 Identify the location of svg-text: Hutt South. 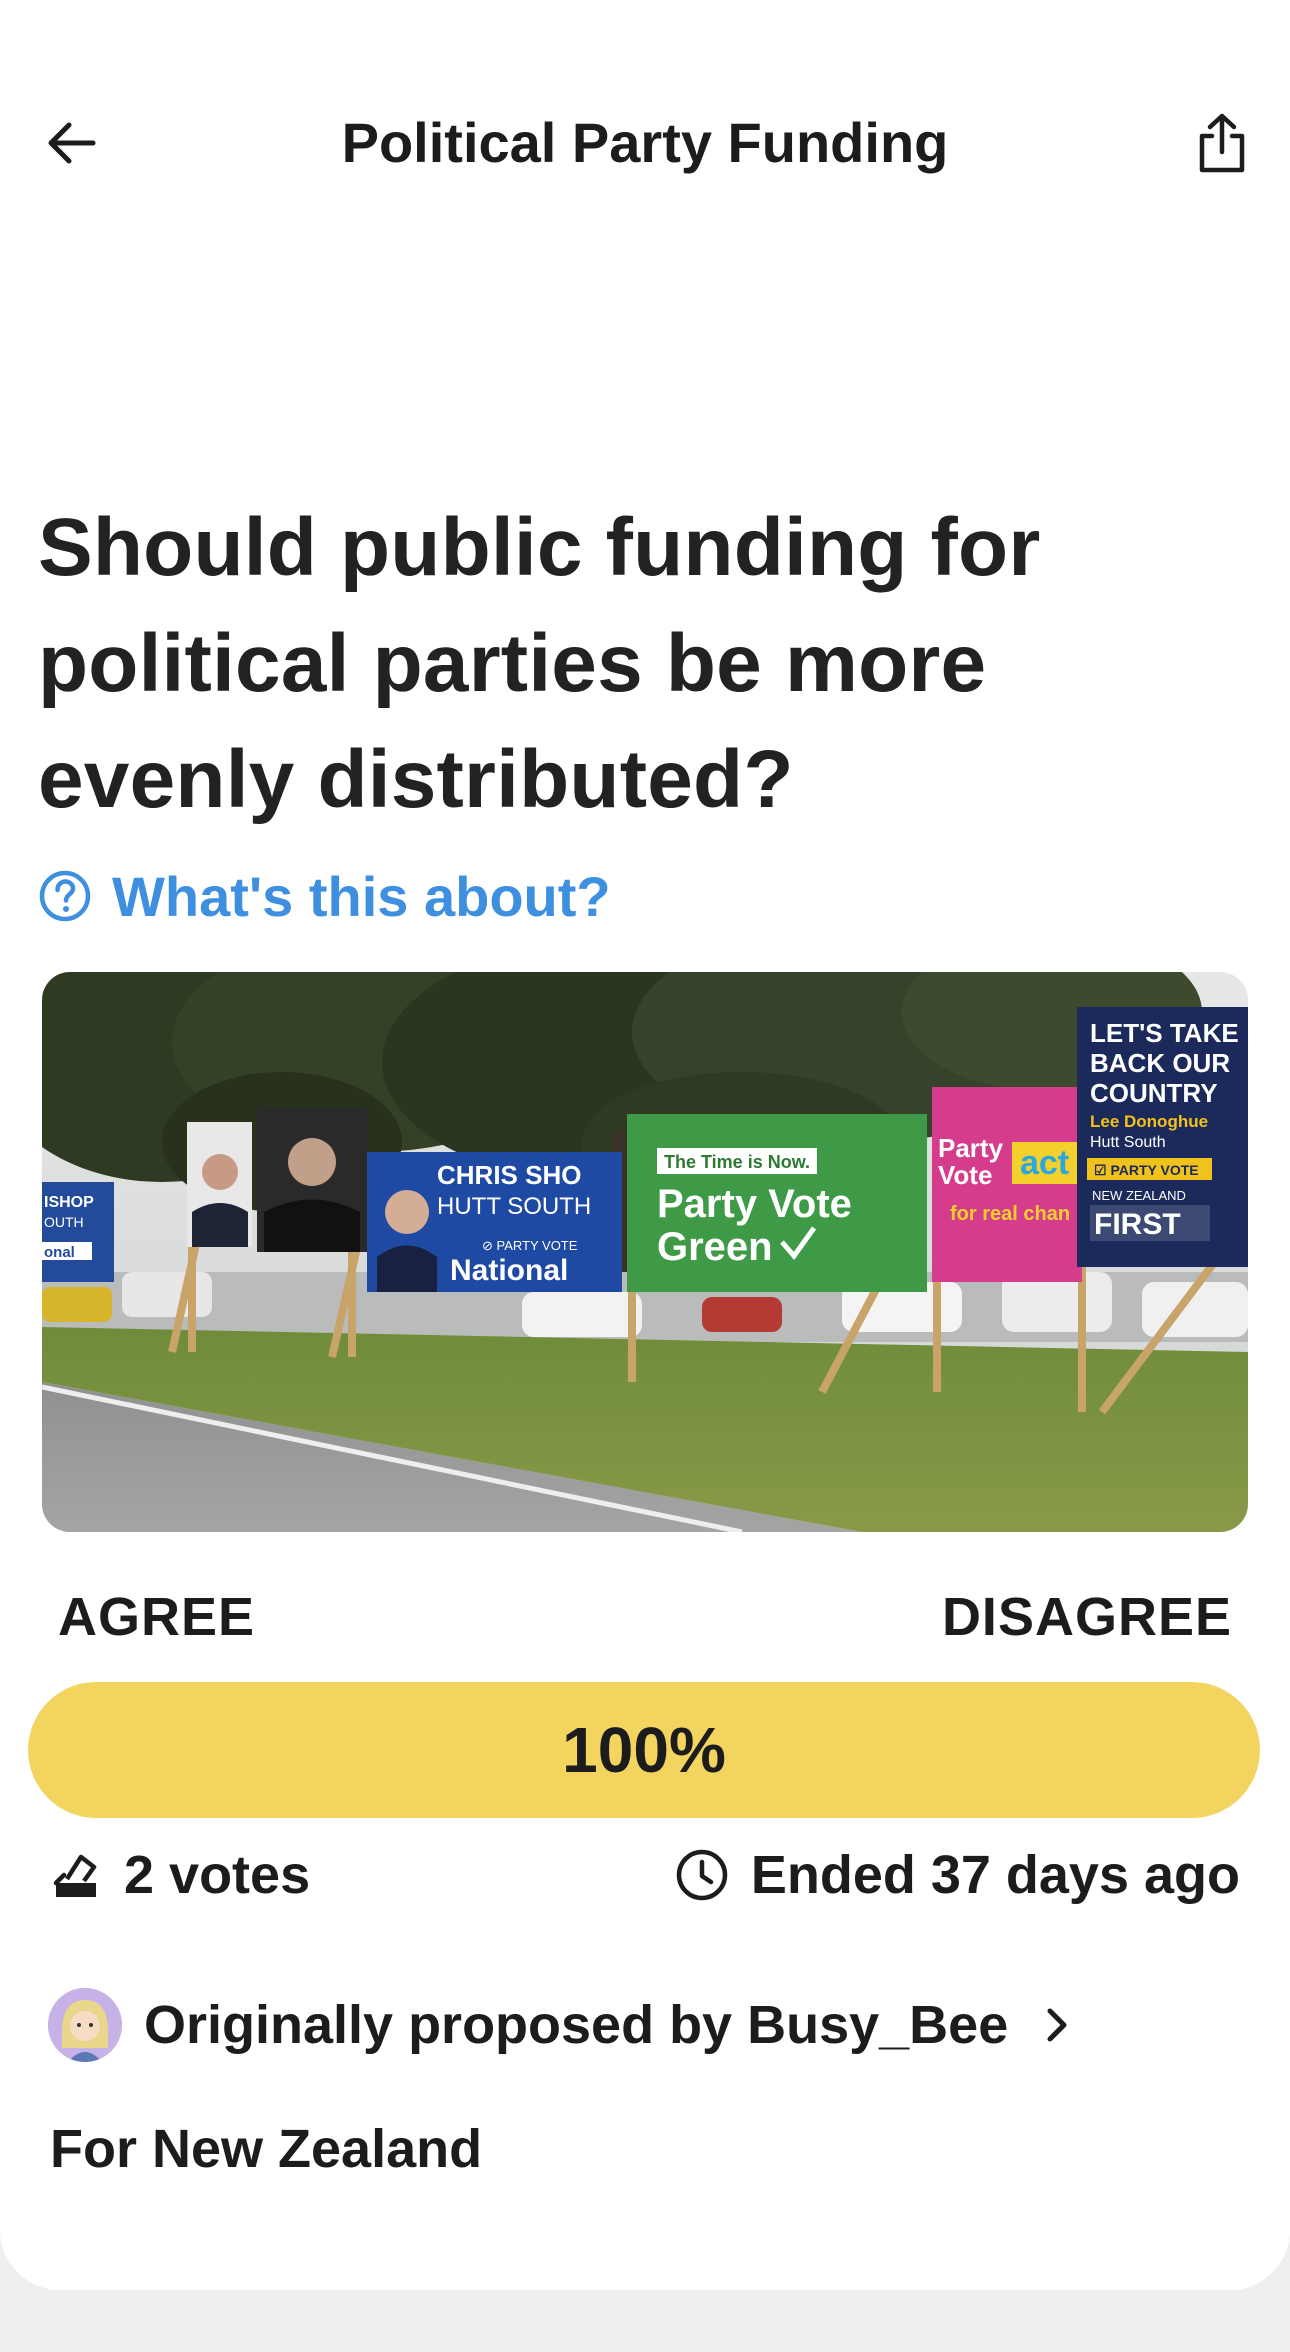
(1128, 1142).